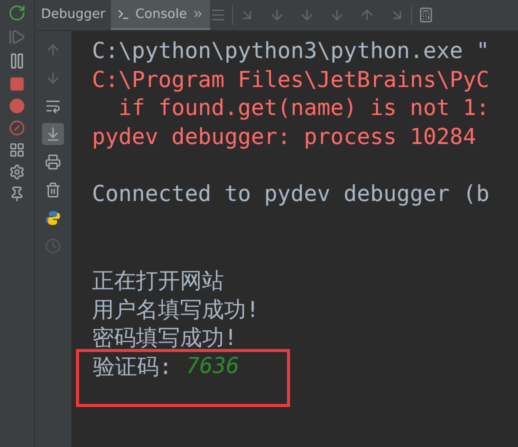  What do you see at coordinates (336, 15) in the screenshot?
I see `force-step-icon` at bounding box center [336, 15].